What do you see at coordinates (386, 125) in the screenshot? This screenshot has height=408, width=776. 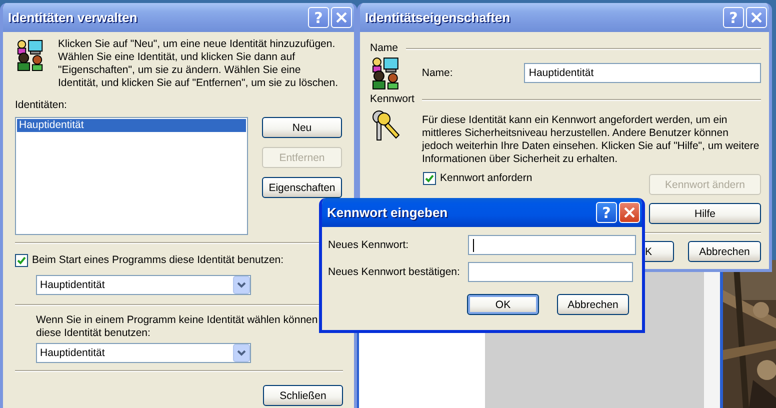 I see `keys-icon` at bounding box center [386, 125].